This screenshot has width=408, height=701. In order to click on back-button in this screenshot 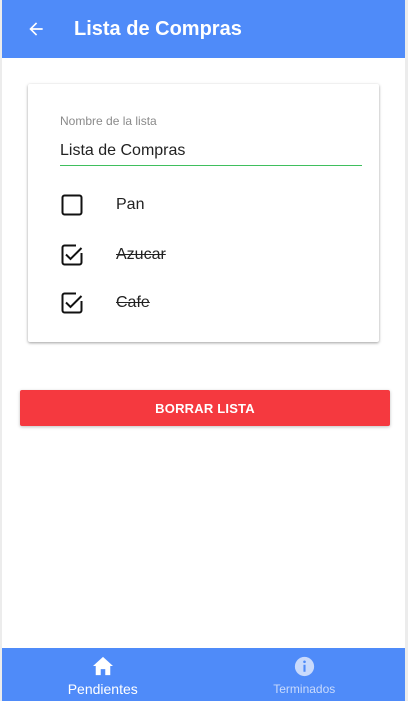, I will do `click(36, 29)`.